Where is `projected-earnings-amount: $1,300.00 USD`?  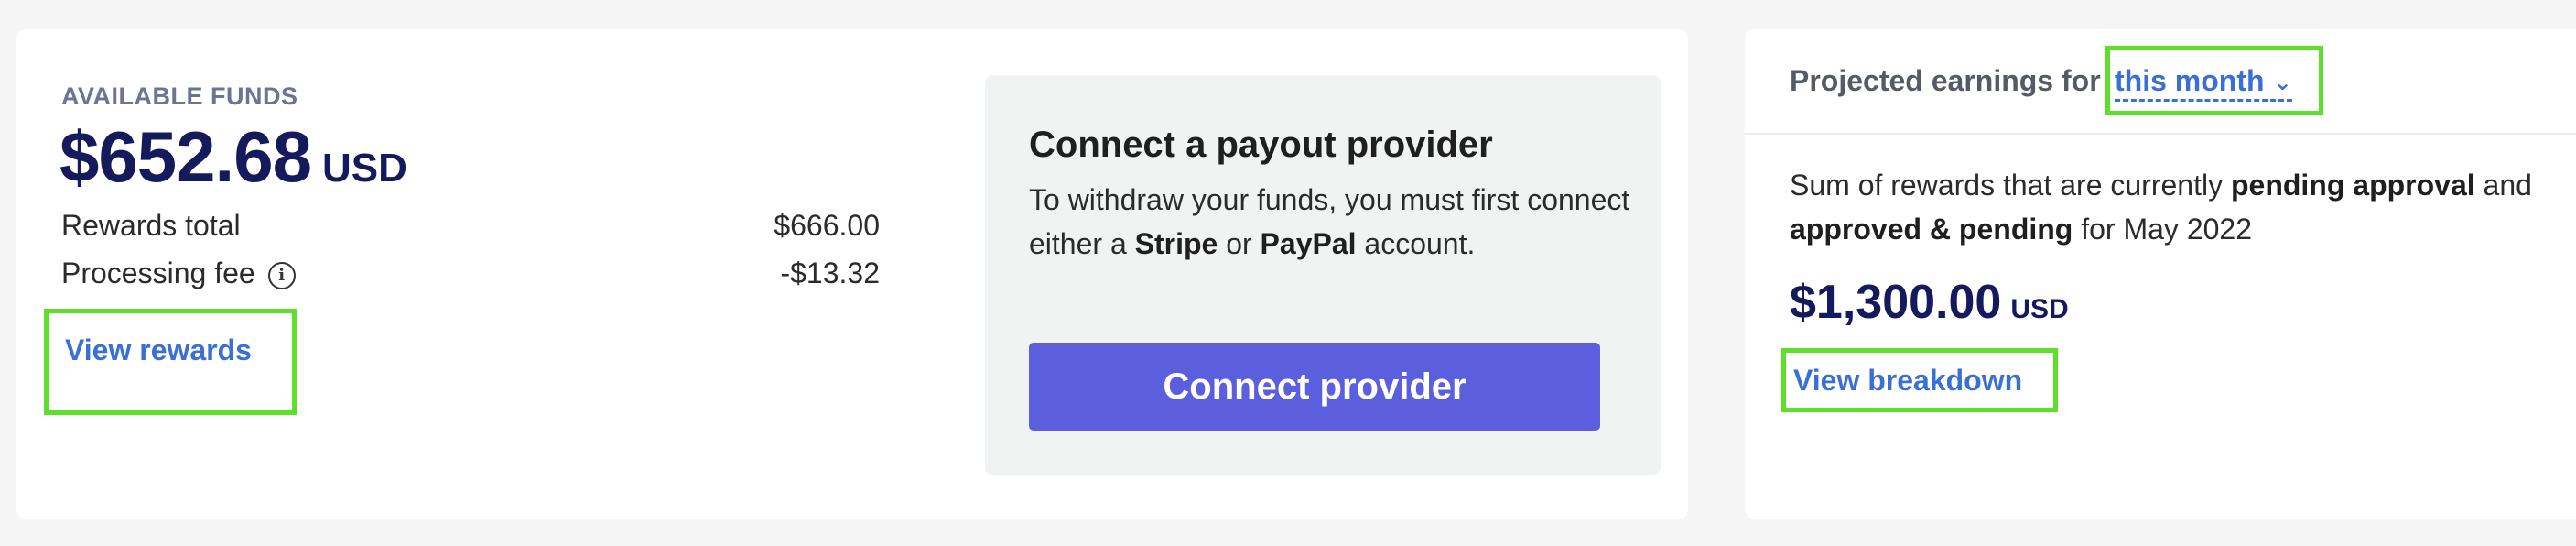 projected-earnings-amount: $1,300.00 USD is located at coordinates (1930, 302).